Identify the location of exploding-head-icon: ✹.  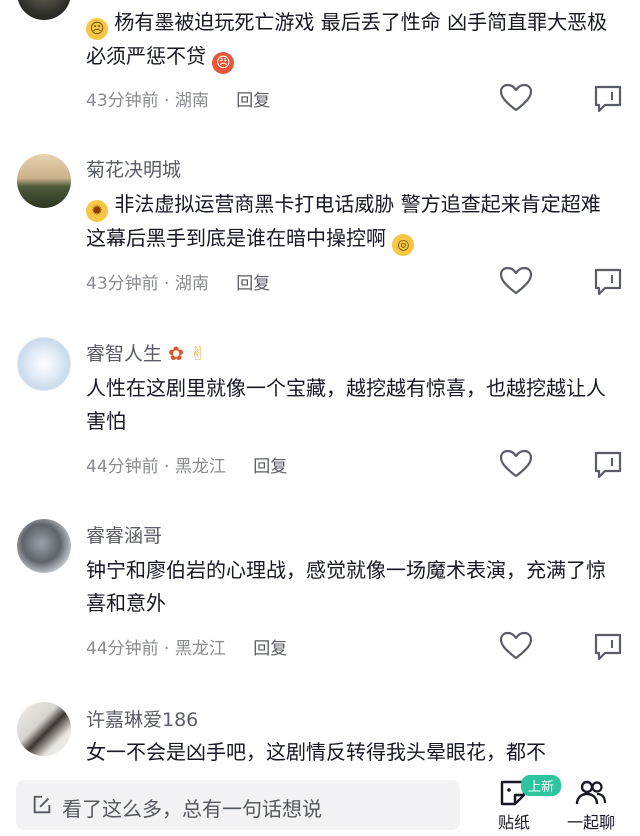
(97, 211).